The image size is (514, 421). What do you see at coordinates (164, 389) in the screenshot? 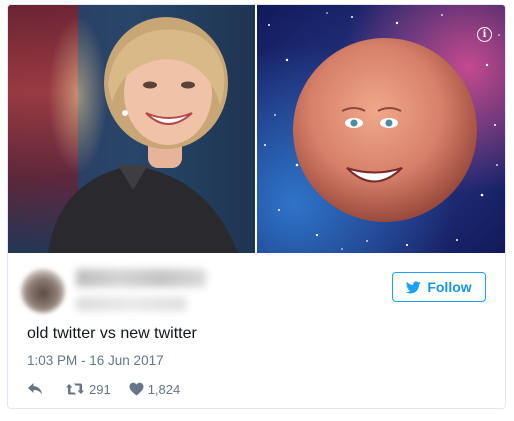
I see `like-count: 1,824` at bounding box center [164, 389].